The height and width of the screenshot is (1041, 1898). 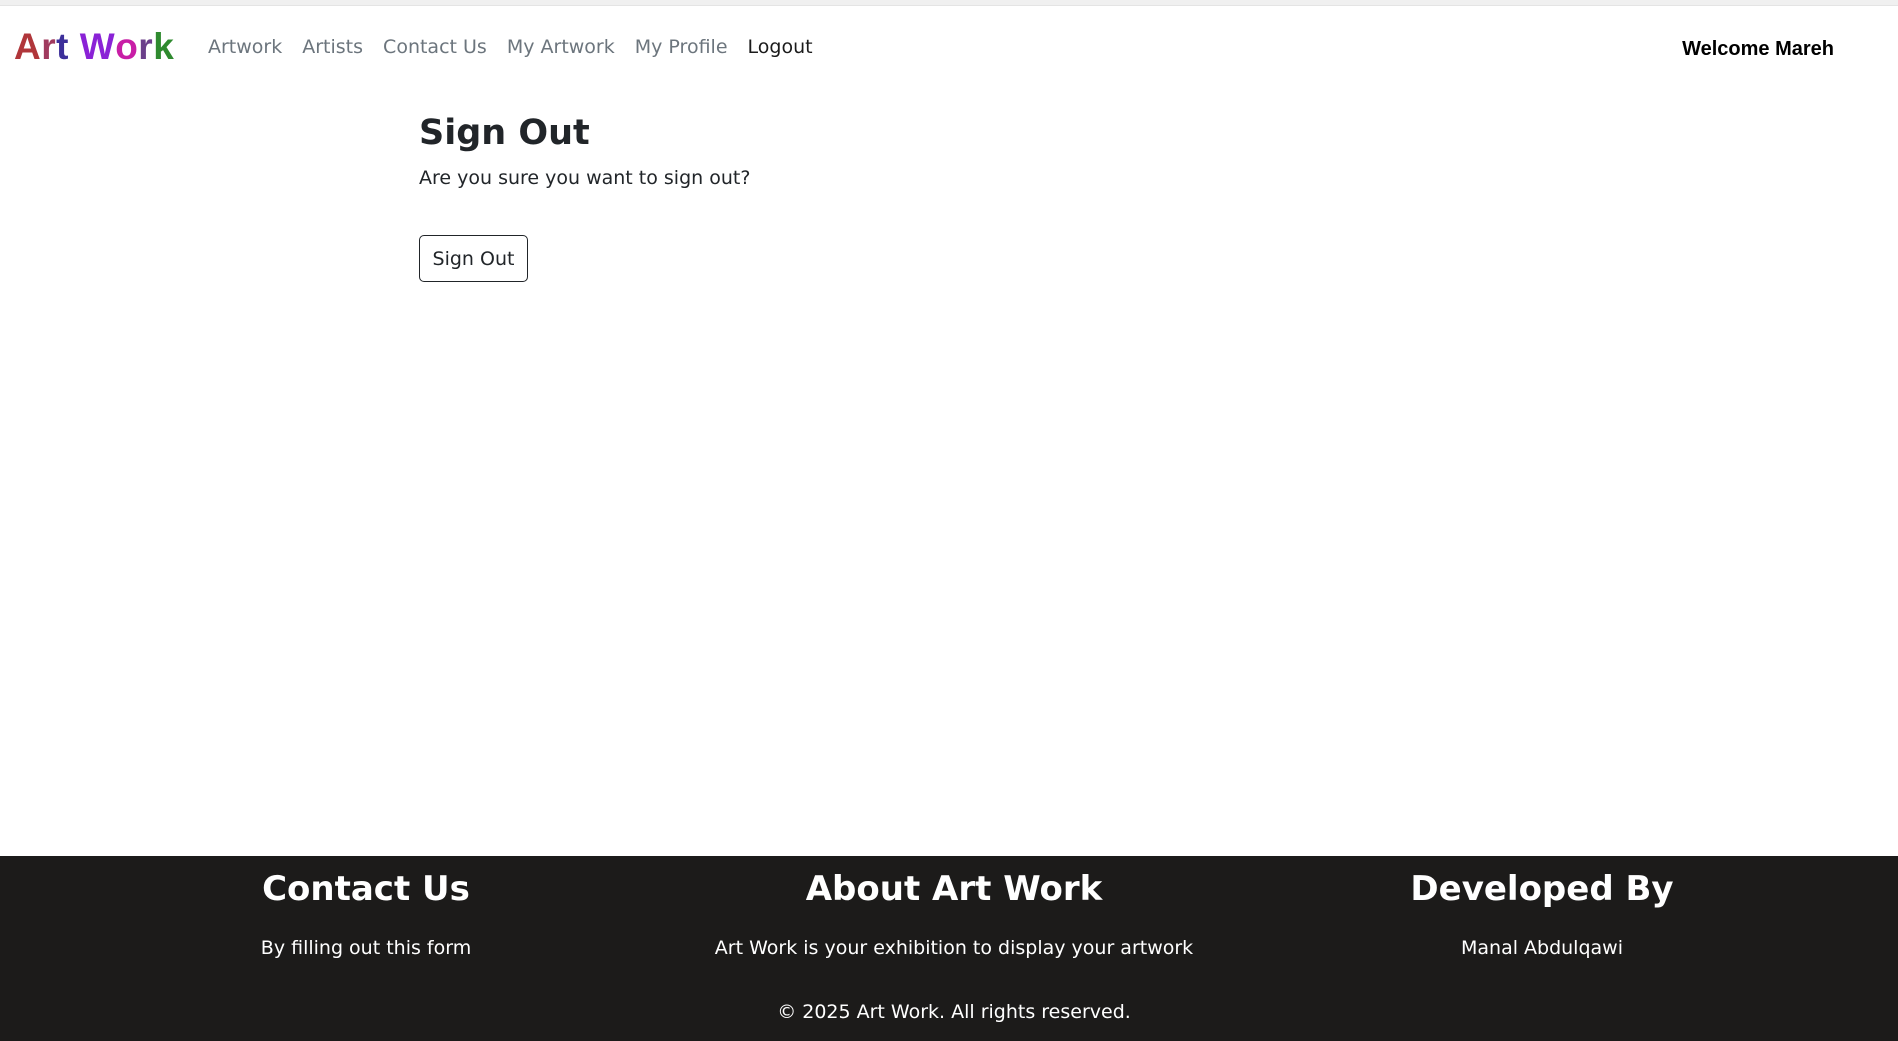 I want to click on brand-logo: Art Work, so click(x=94, y=46).